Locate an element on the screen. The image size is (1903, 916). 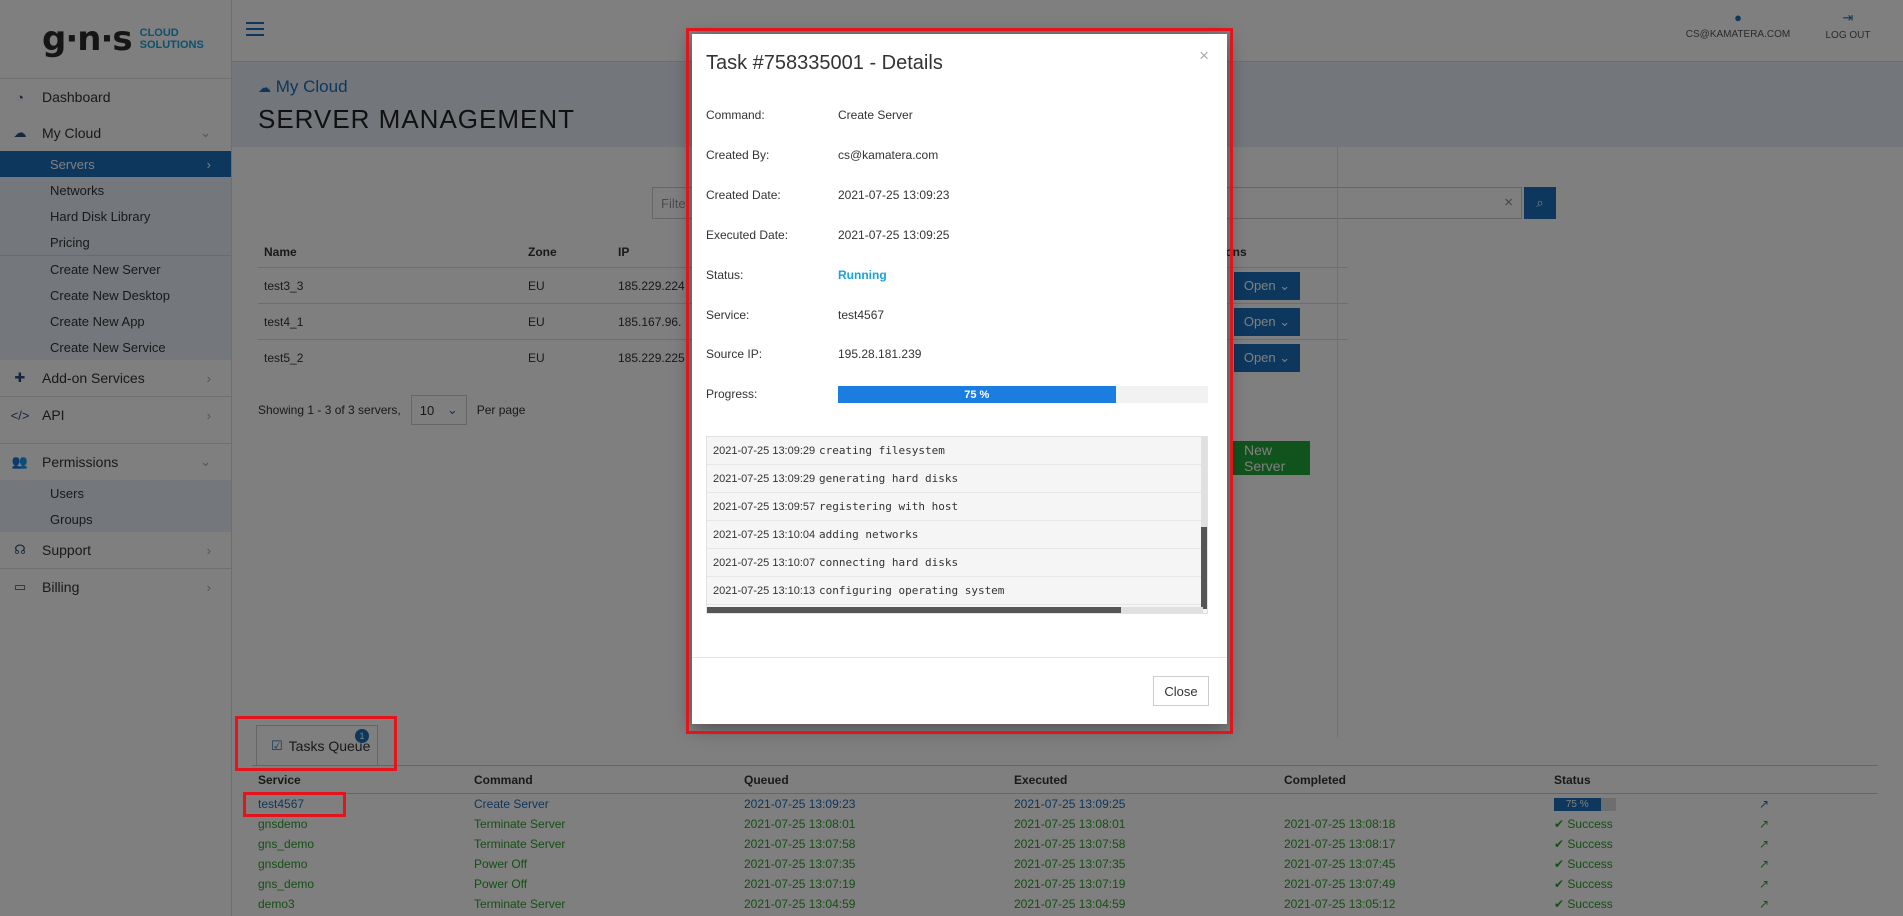
highlight-box-tasks-queue is located at coordinates (316, 743).